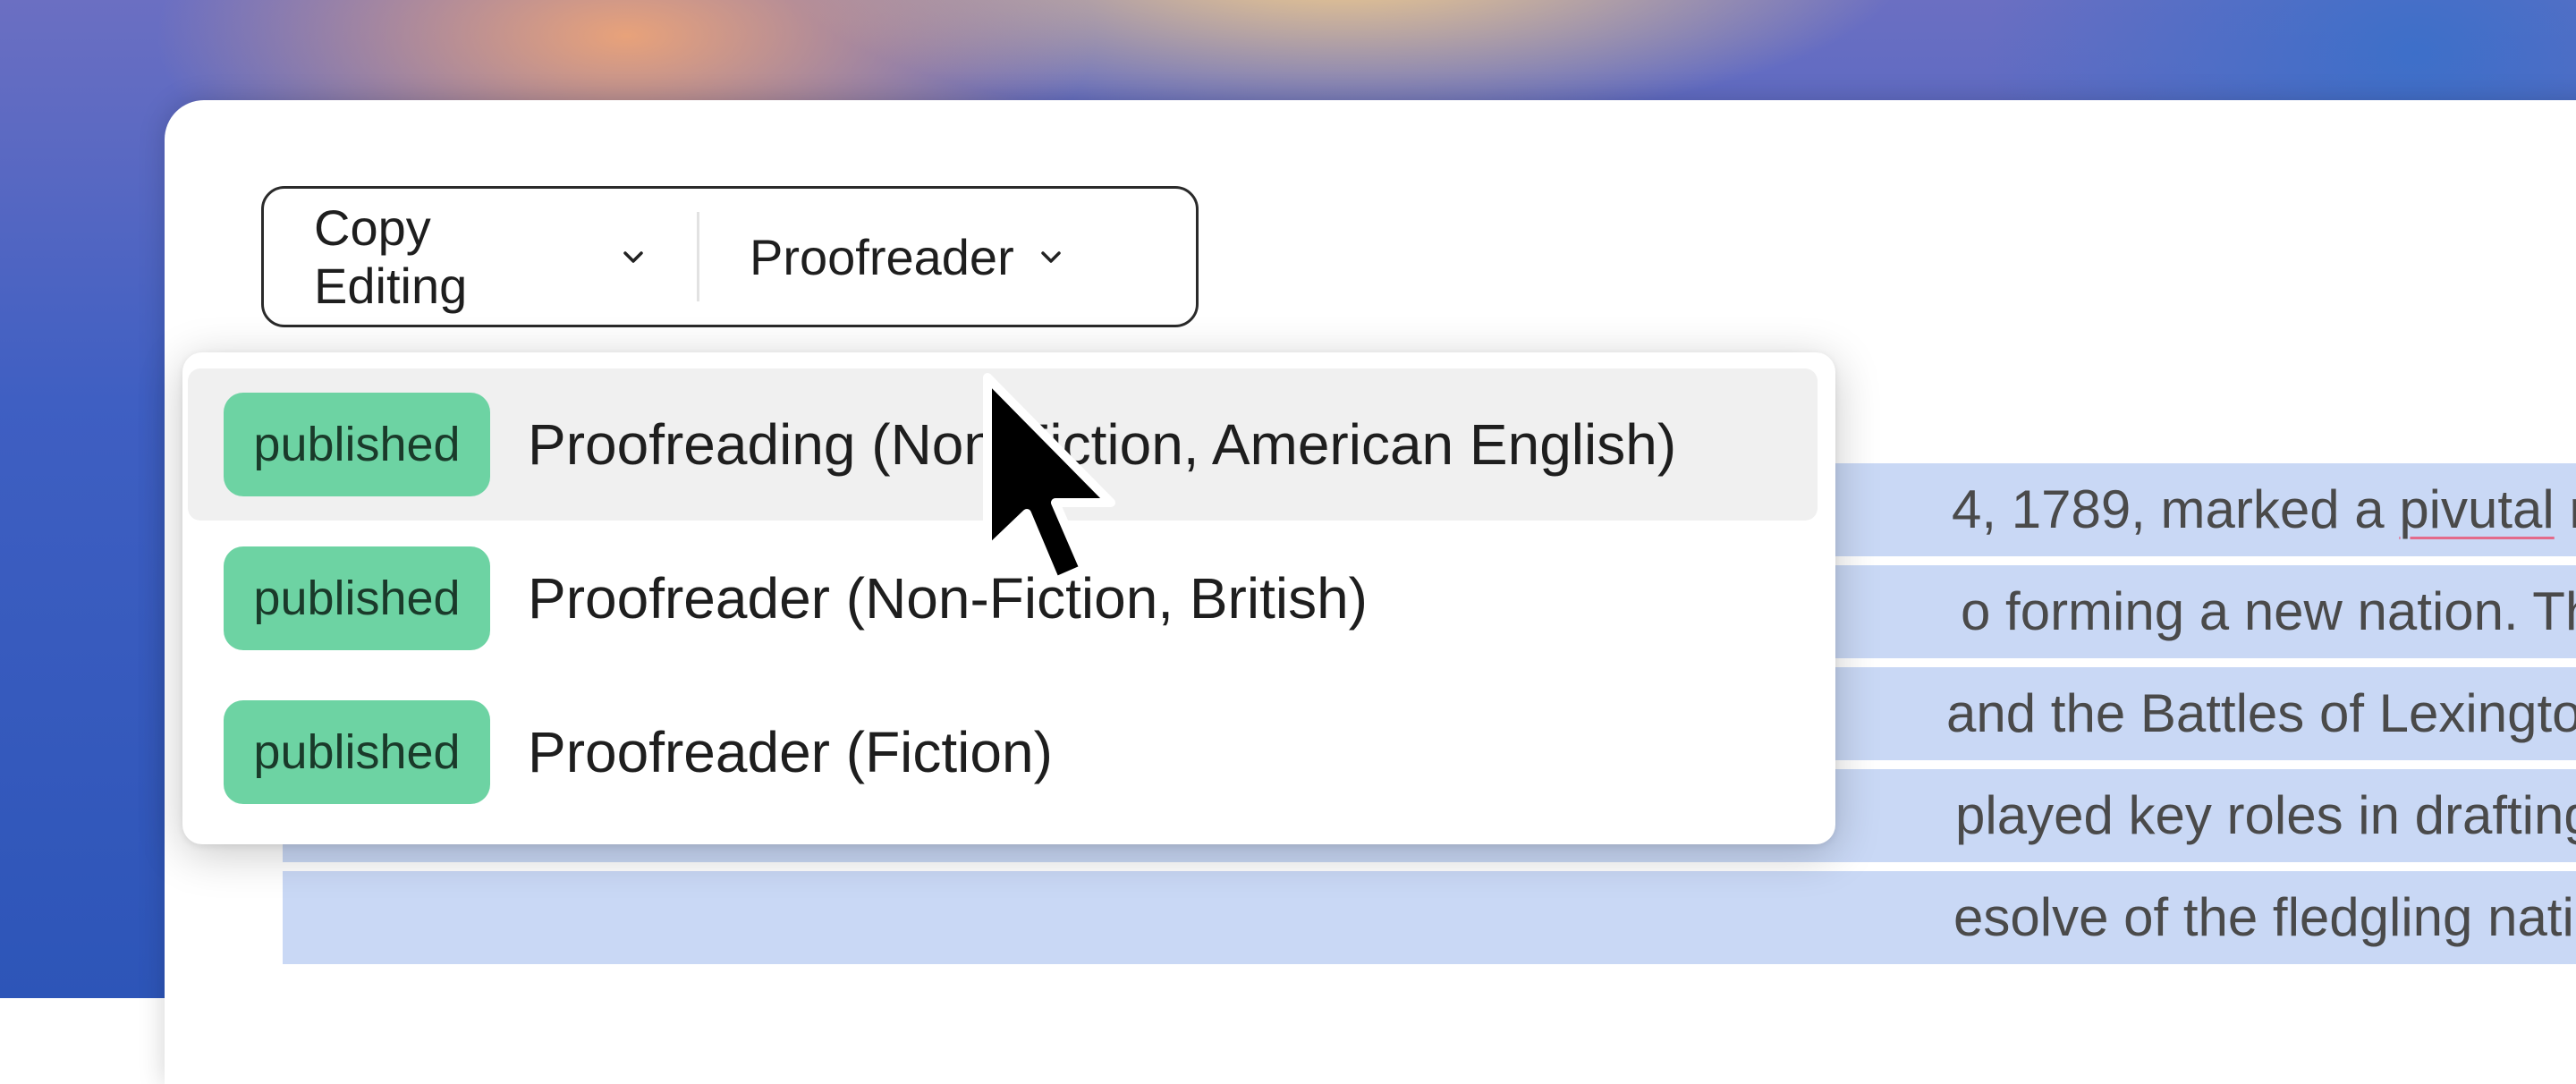 The image size is (2576, 1084). What do you see at coordinates (2265, 815) in the screenshot?
I see `text-segment: played key roles in drafting` at bounding box center [2265, 815].